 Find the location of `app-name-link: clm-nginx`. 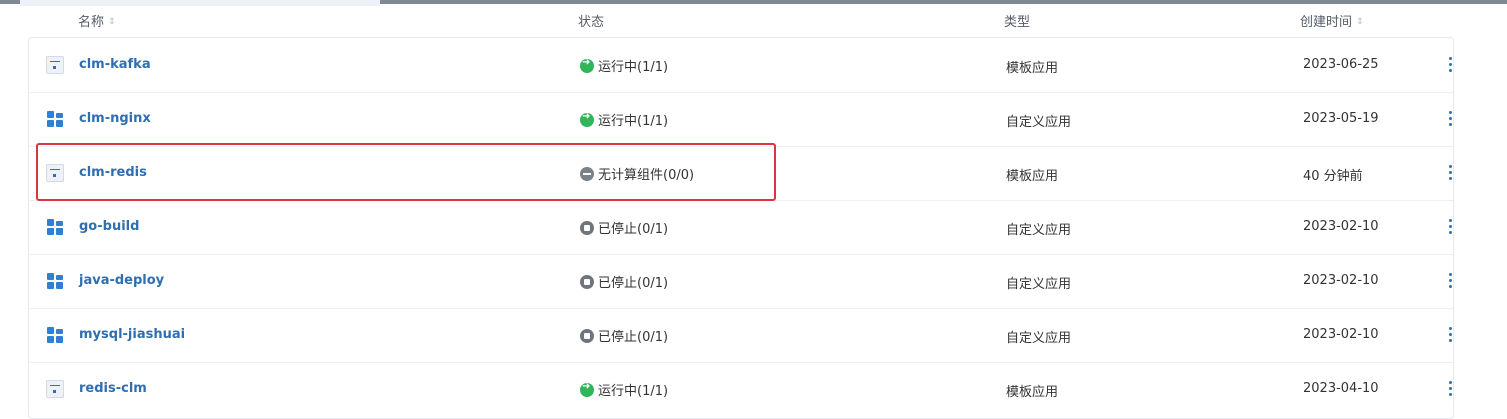

app-name-link: clm-nginx is located at coordinates (115, 118).